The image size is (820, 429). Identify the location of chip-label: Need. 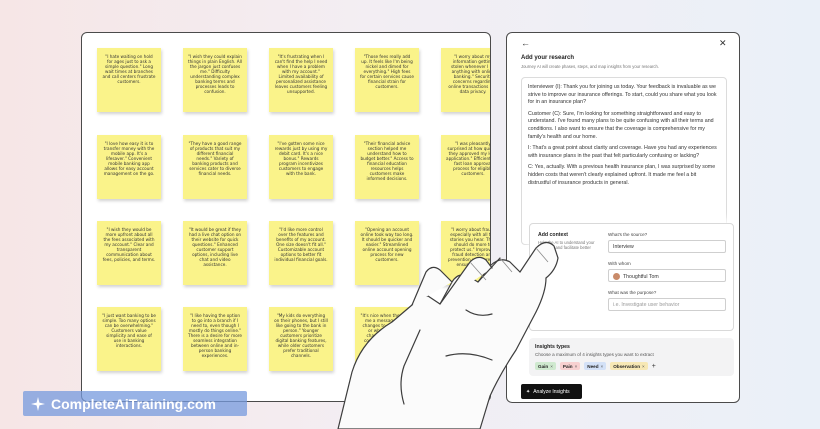
(593, 366).